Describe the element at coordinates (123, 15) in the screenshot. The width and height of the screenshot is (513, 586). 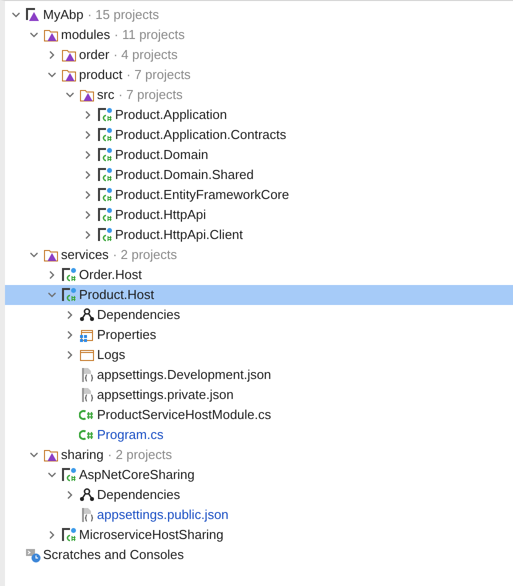
I see `project-count: · 15 projects` at that location.